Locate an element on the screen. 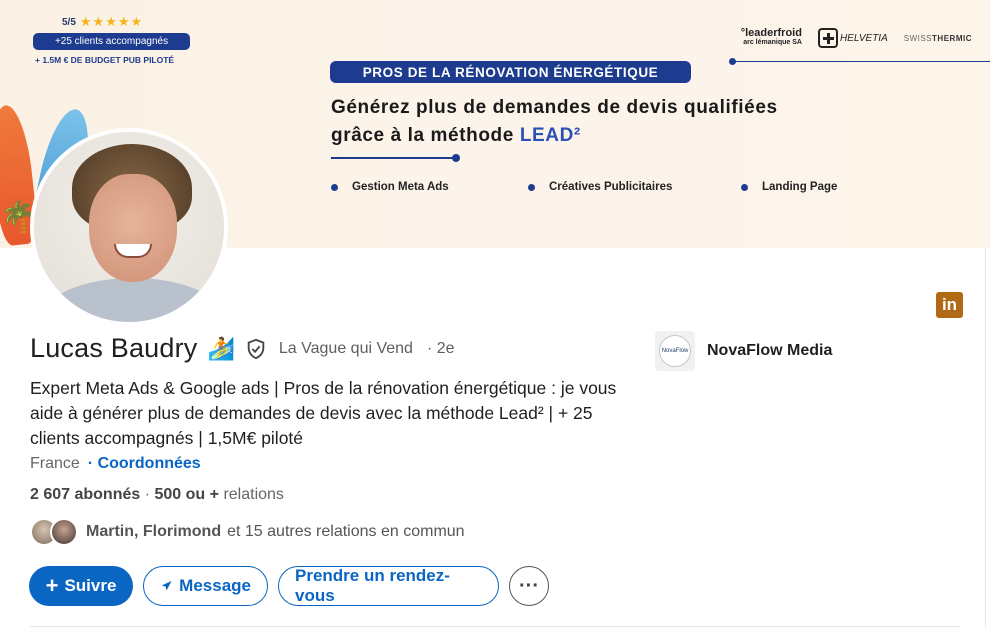 This screenshot has width=990, height=628. clients-pill: +25 clients accompagnés is located at coordinates (111, 41).